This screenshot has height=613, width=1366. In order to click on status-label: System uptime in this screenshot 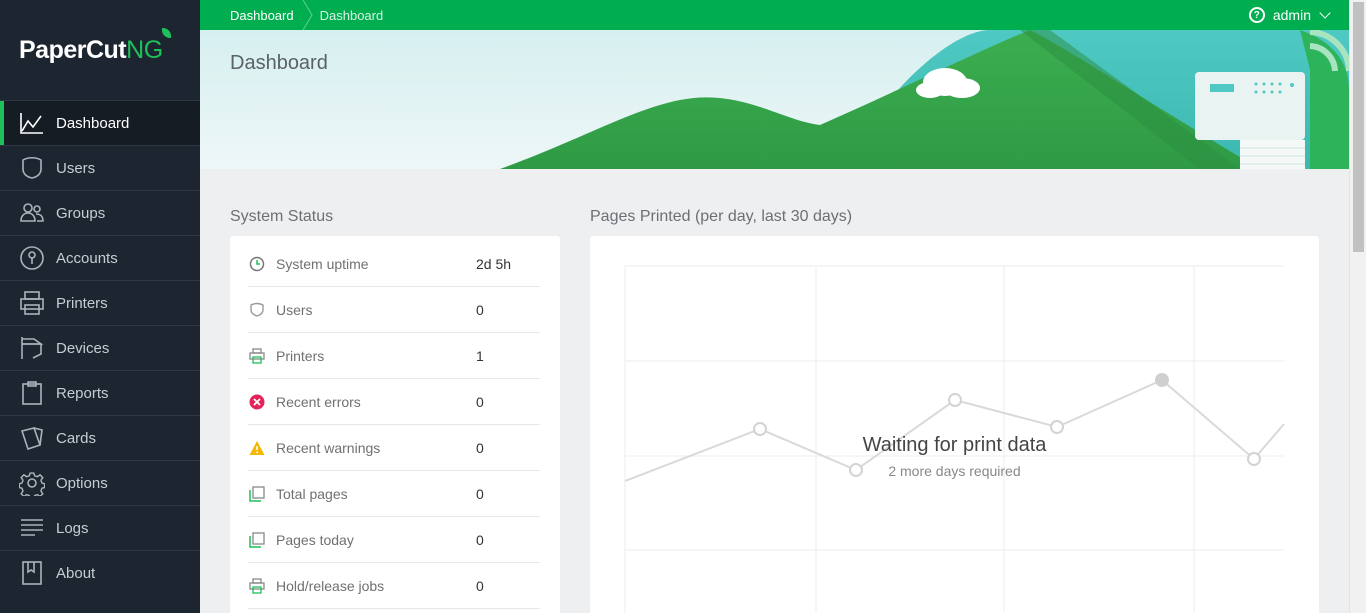, I will do `click(322, 263)`.